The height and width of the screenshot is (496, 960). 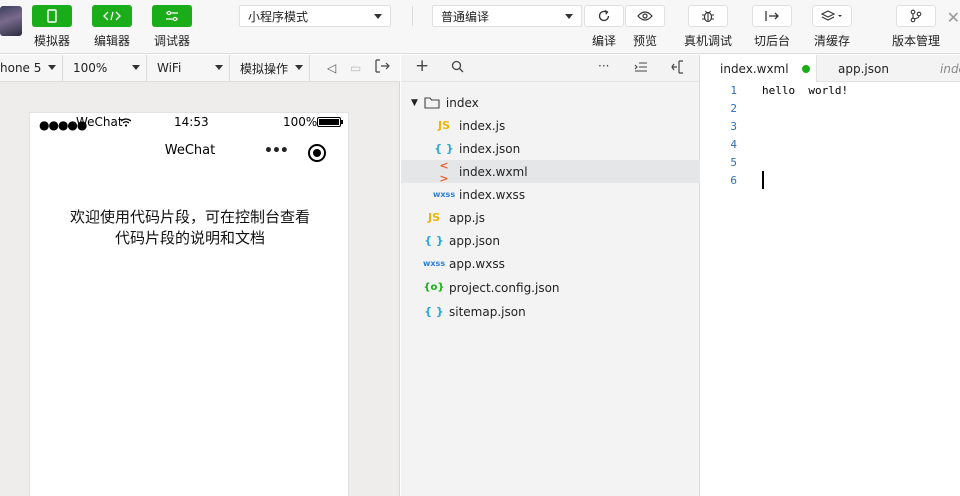 I want to click on code-icon, so click(x=112, y=16).